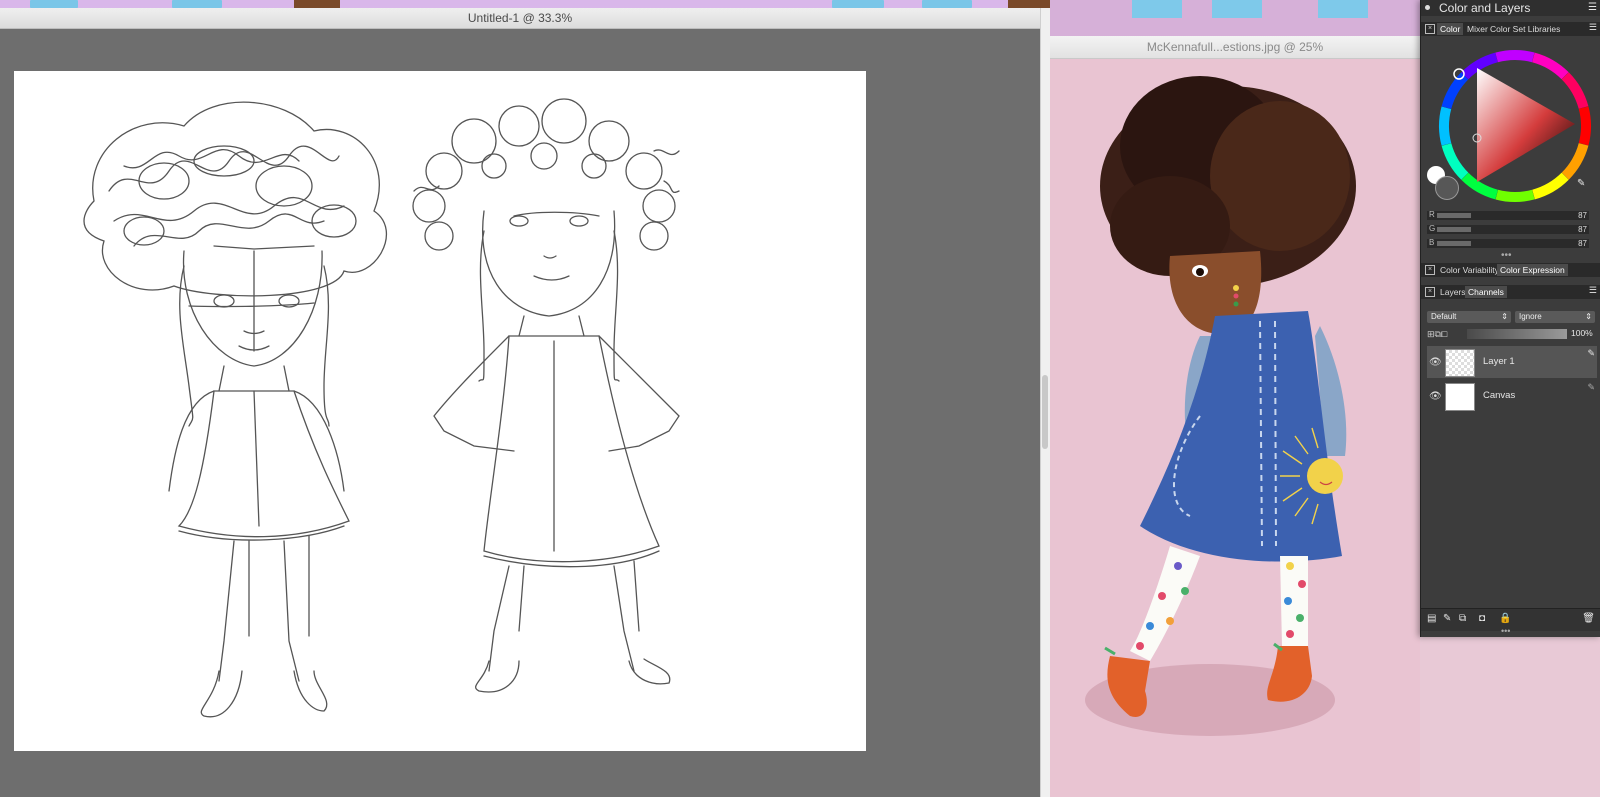  I want to click on new-folder-icon: ⧉, so click(1462, 618).